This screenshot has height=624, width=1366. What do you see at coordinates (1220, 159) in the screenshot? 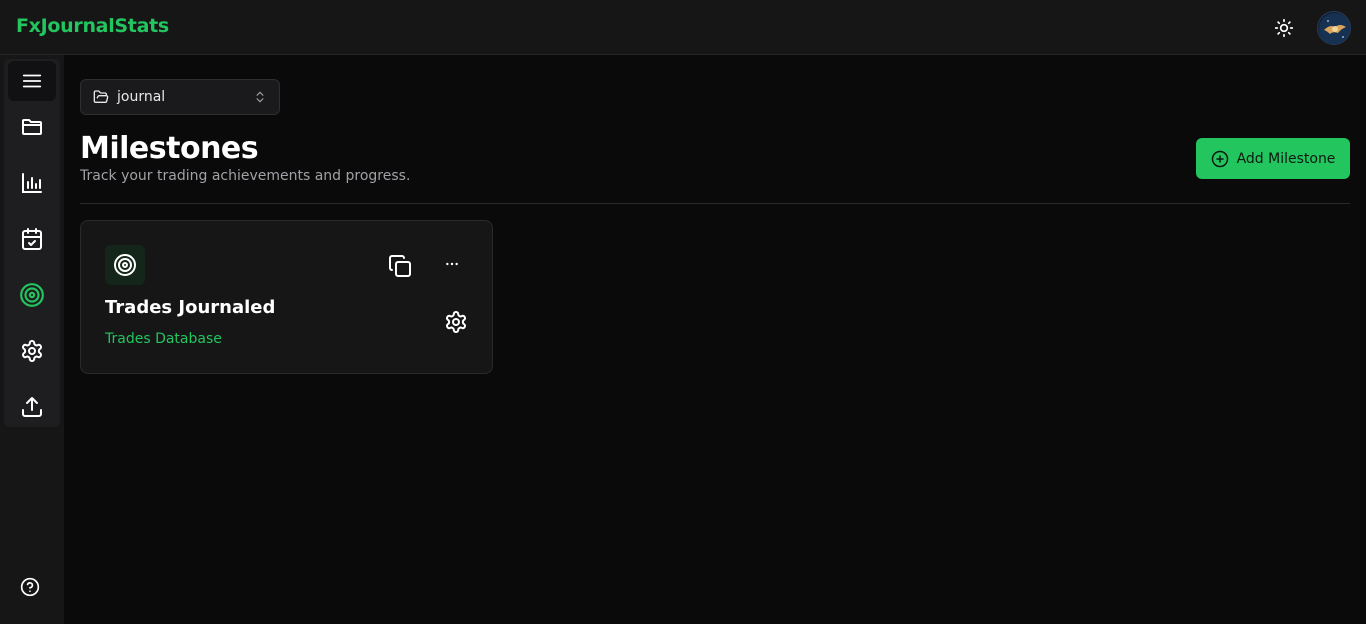
I see `plus-circle-icon` at bounding box center [1220, 159].